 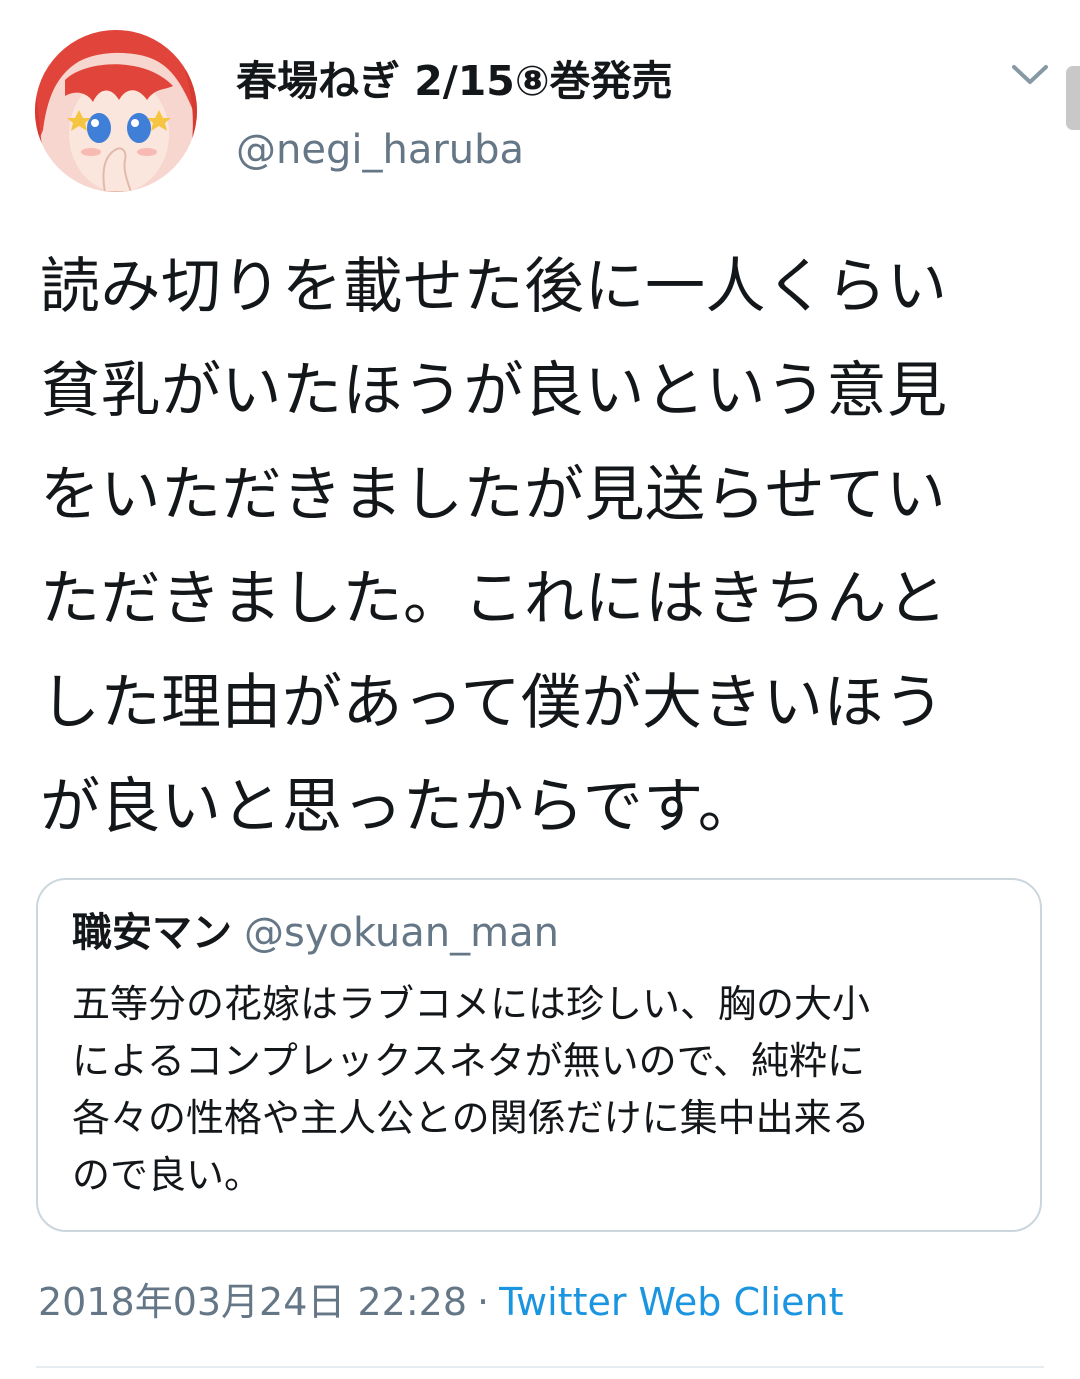 What do you see at coordinates (454, 150) in the screenshot?
I see `author-handle: @negi_haruba` at bounding box center [454, 150].